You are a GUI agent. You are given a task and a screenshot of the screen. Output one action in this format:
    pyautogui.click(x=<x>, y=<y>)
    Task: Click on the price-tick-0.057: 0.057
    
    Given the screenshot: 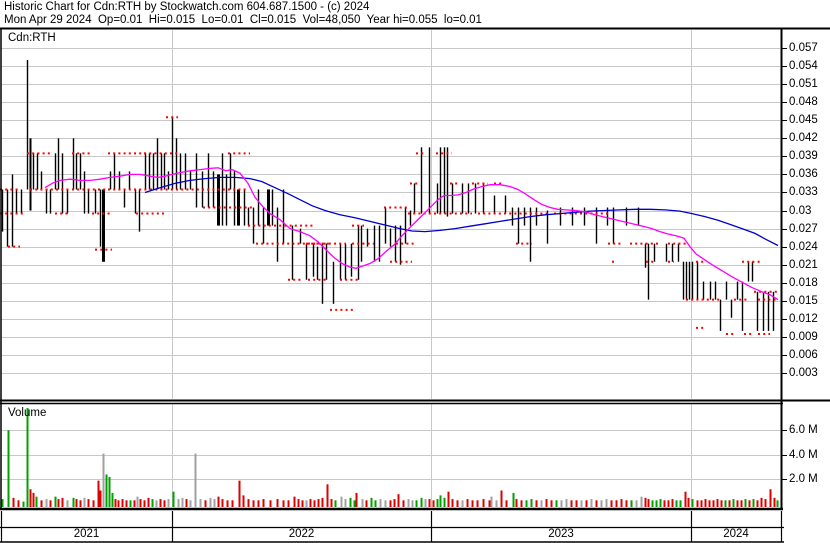 What is the action you would take?
    pyautogui.click(x=803, y=47)
    